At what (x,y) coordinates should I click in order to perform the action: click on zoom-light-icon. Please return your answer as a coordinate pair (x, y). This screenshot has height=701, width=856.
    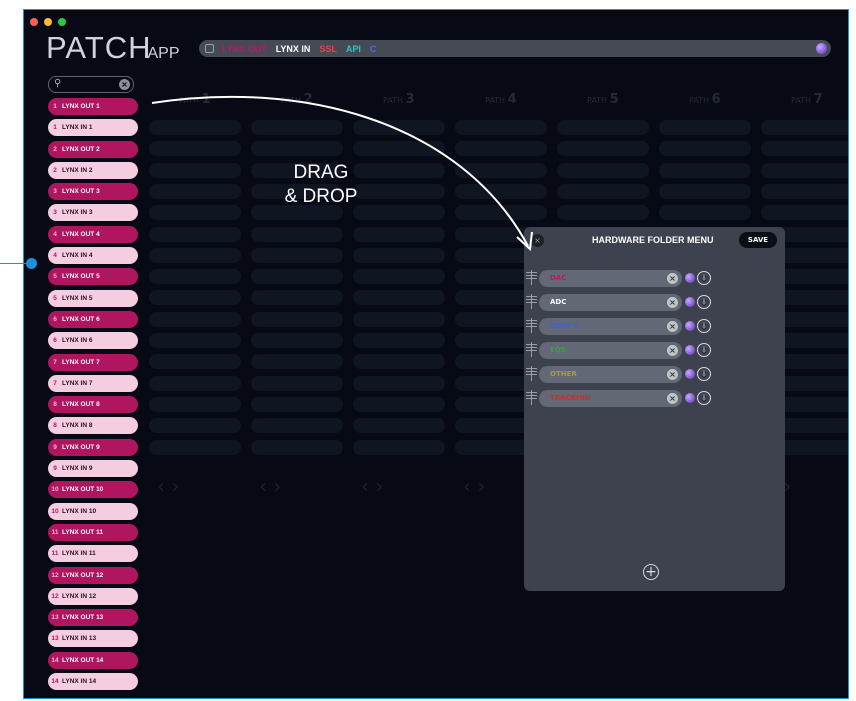
    Looking at the image, I should click on (62, 22).